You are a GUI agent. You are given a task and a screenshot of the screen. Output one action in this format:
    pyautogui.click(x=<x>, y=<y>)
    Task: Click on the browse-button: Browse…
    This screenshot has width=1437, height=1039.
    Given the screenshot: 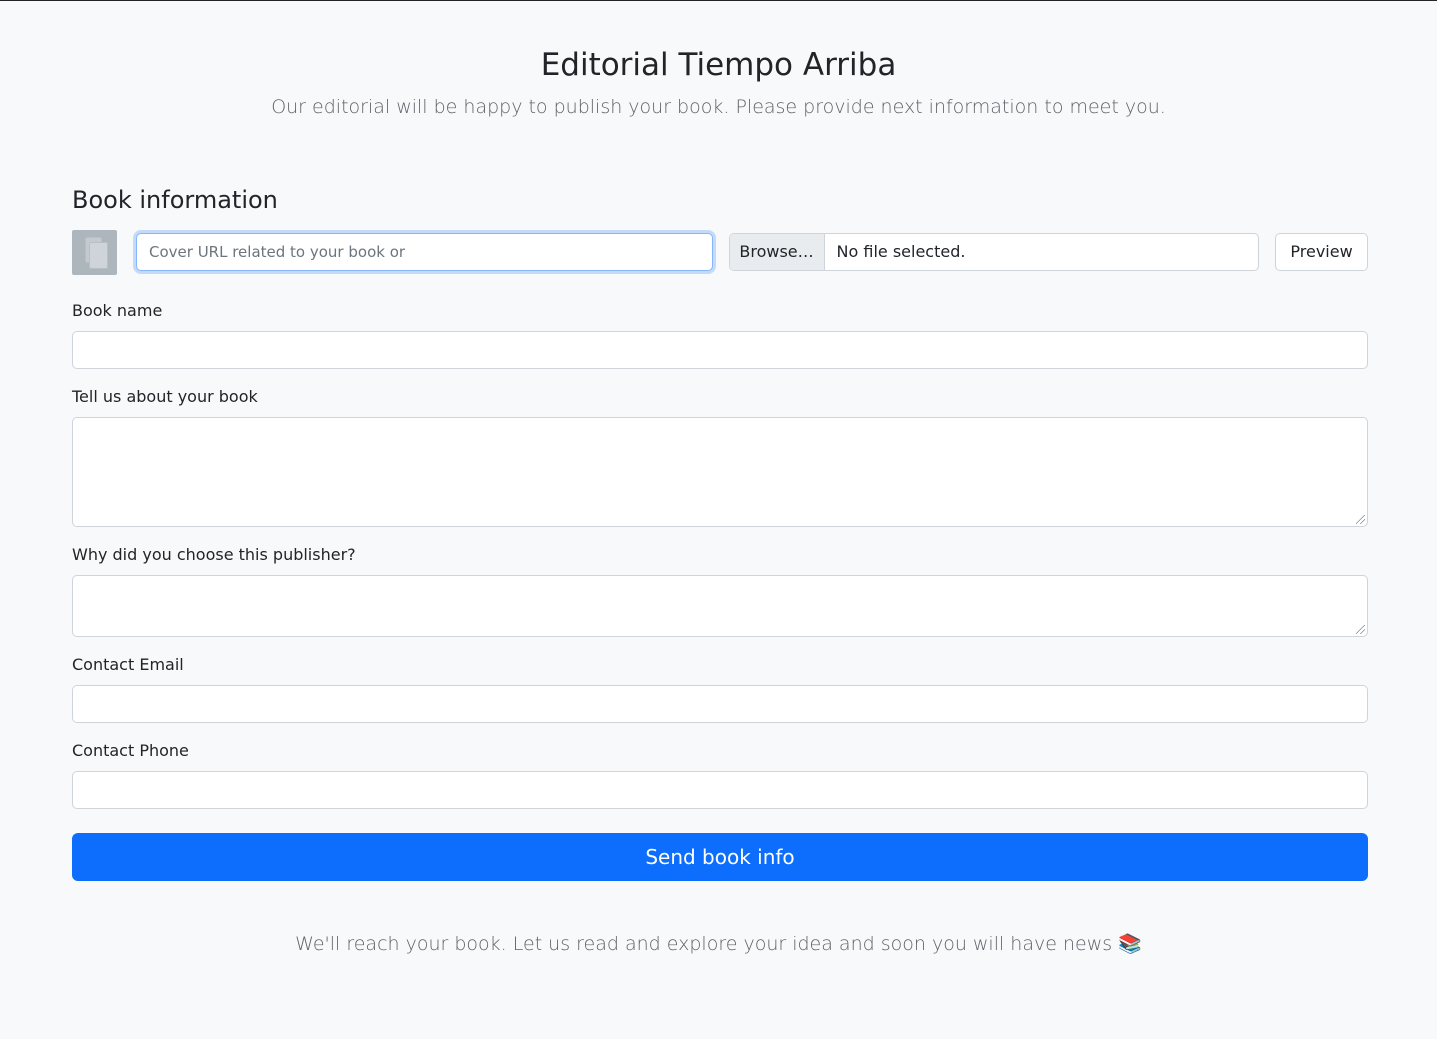 What is the action you would take?
    pyautogui.click(x=777, y=252)
    